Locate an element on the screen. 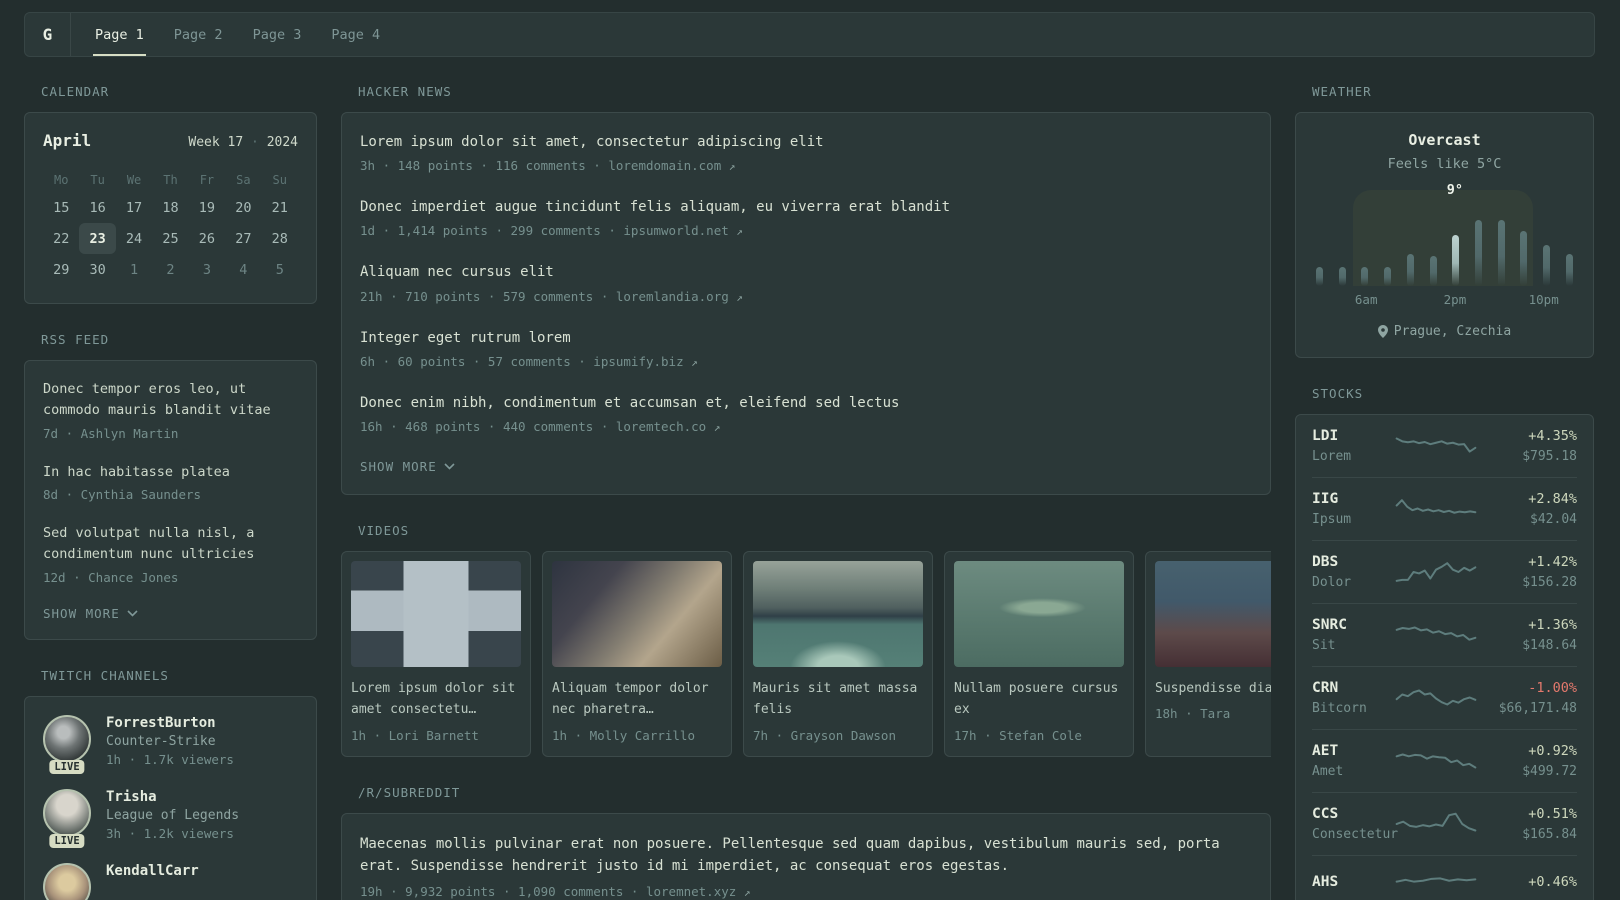  calendar-day-selected: 23 is located at coordinates (97, 238).